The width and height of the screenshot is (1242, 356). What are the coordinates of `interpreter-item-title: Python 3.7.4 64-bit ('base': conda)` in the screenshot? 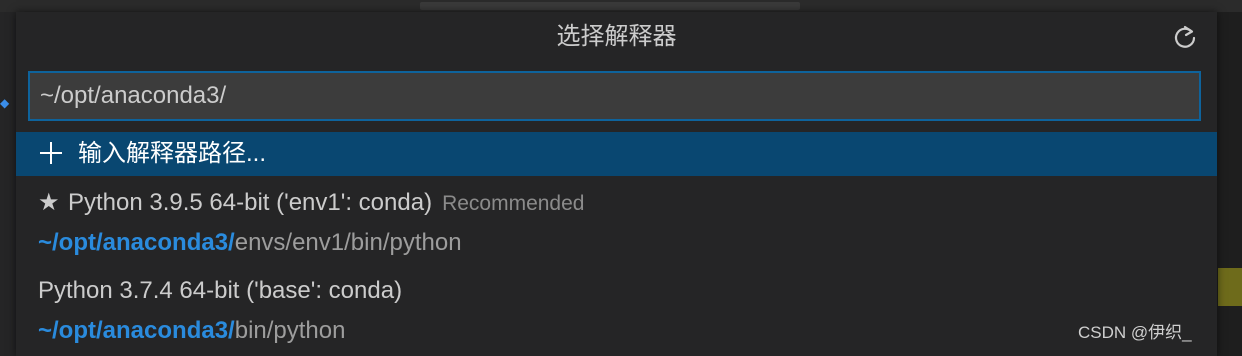 It's located at (220, 291).